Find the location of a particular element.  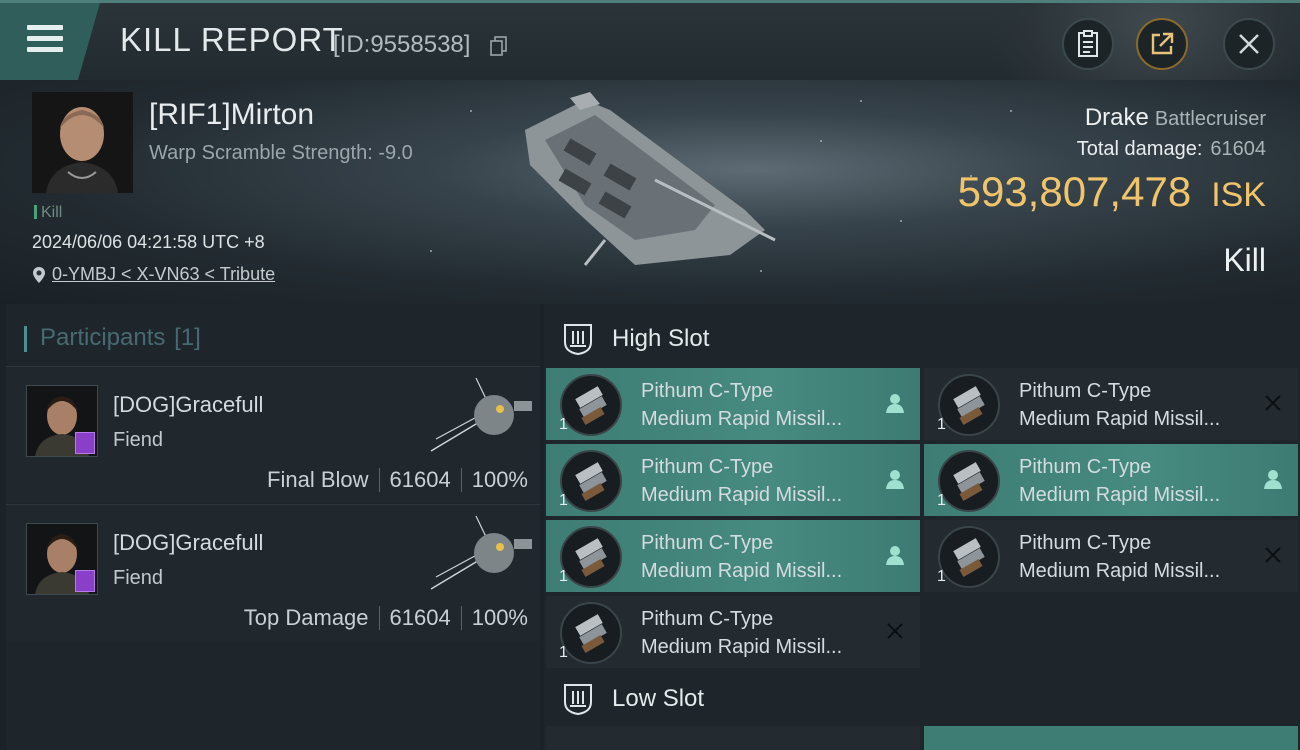

participants-count: [1] is located at coordinates (187, 337).